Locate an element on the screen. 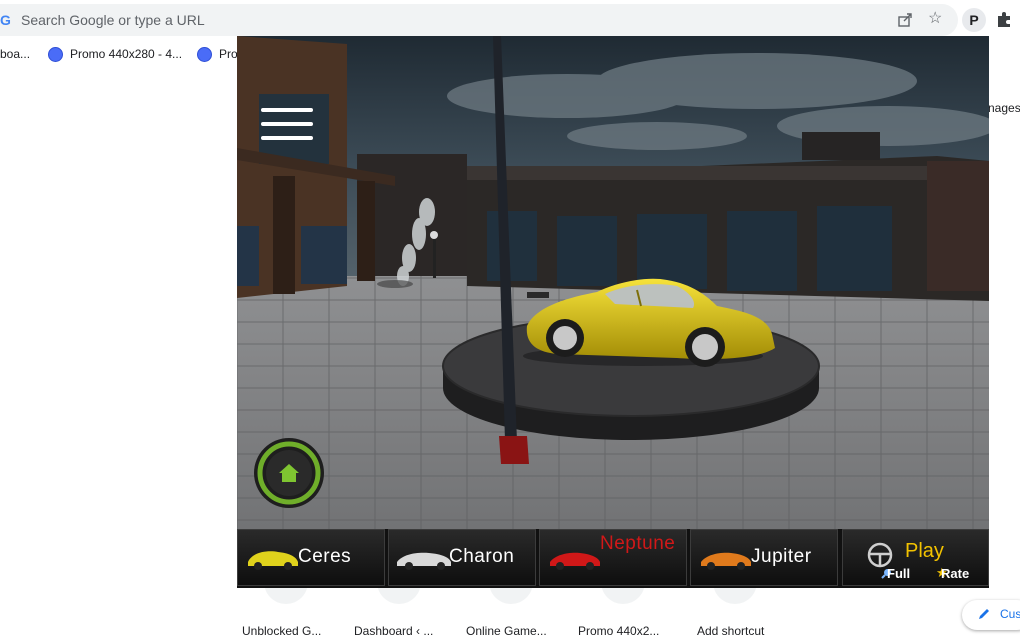 This screenshot has width=1020, height=638. car-slot-ceres: Ceres is located at coordinates (311, 557).